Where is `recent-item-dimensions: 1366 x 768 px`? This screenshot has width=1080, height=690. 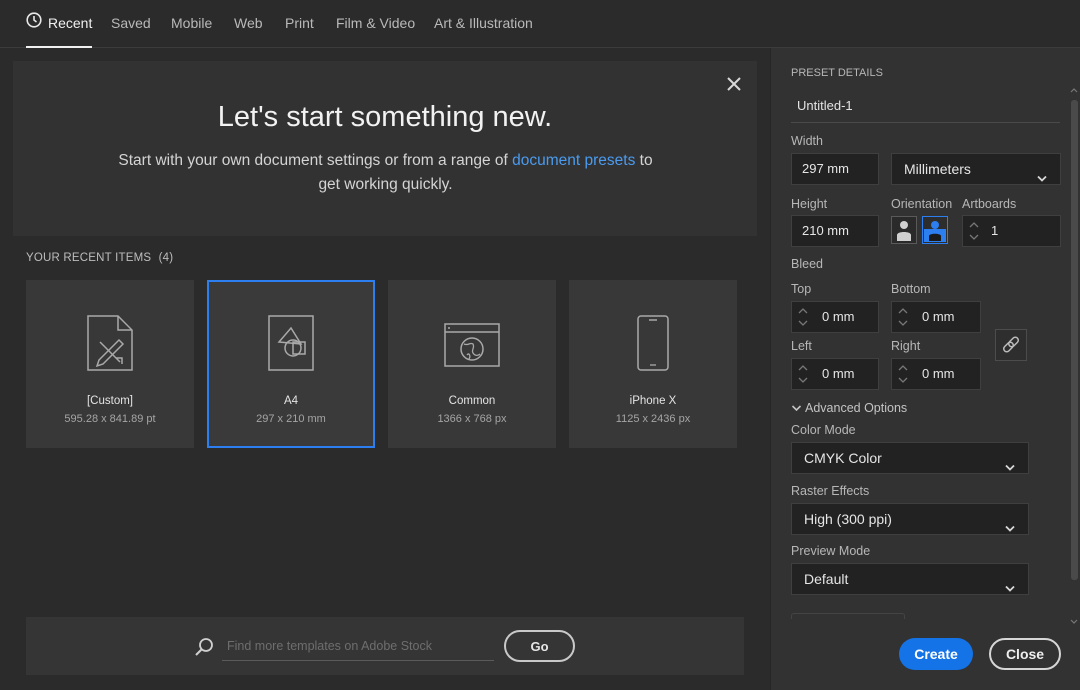
recent-item-dimensions: 1366 x 768 px is located at coordinates (472, 419).